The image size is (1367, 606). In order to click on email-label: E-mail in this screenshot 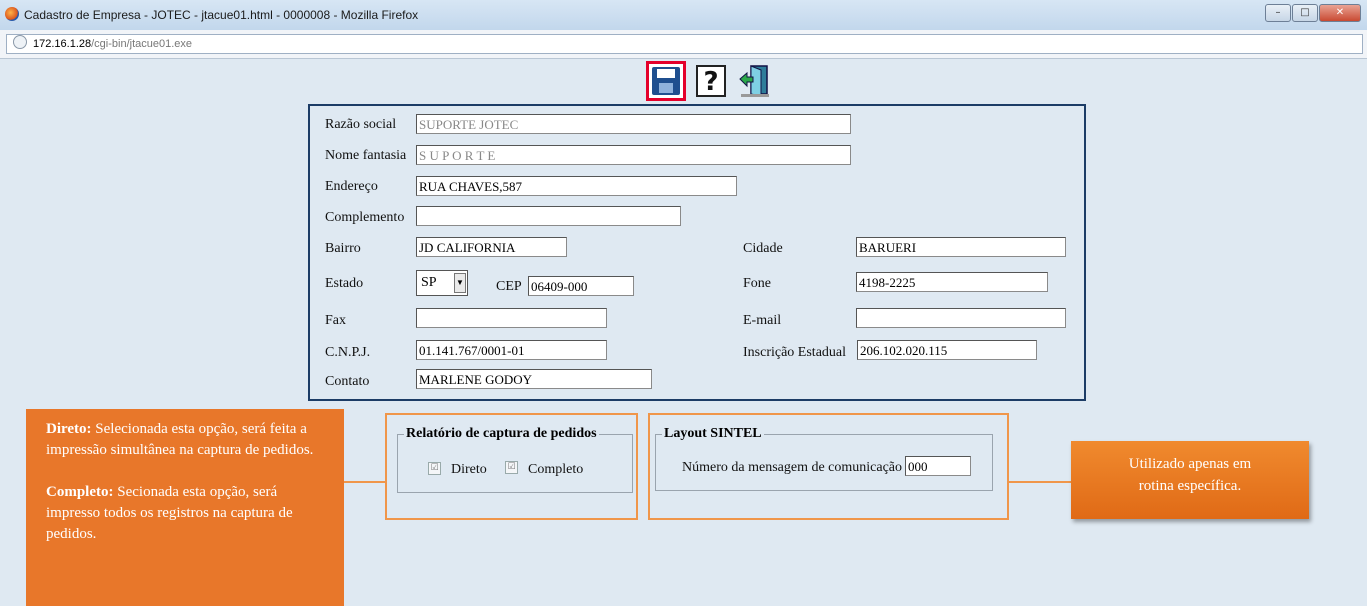, I will do `click(762, 320)`.